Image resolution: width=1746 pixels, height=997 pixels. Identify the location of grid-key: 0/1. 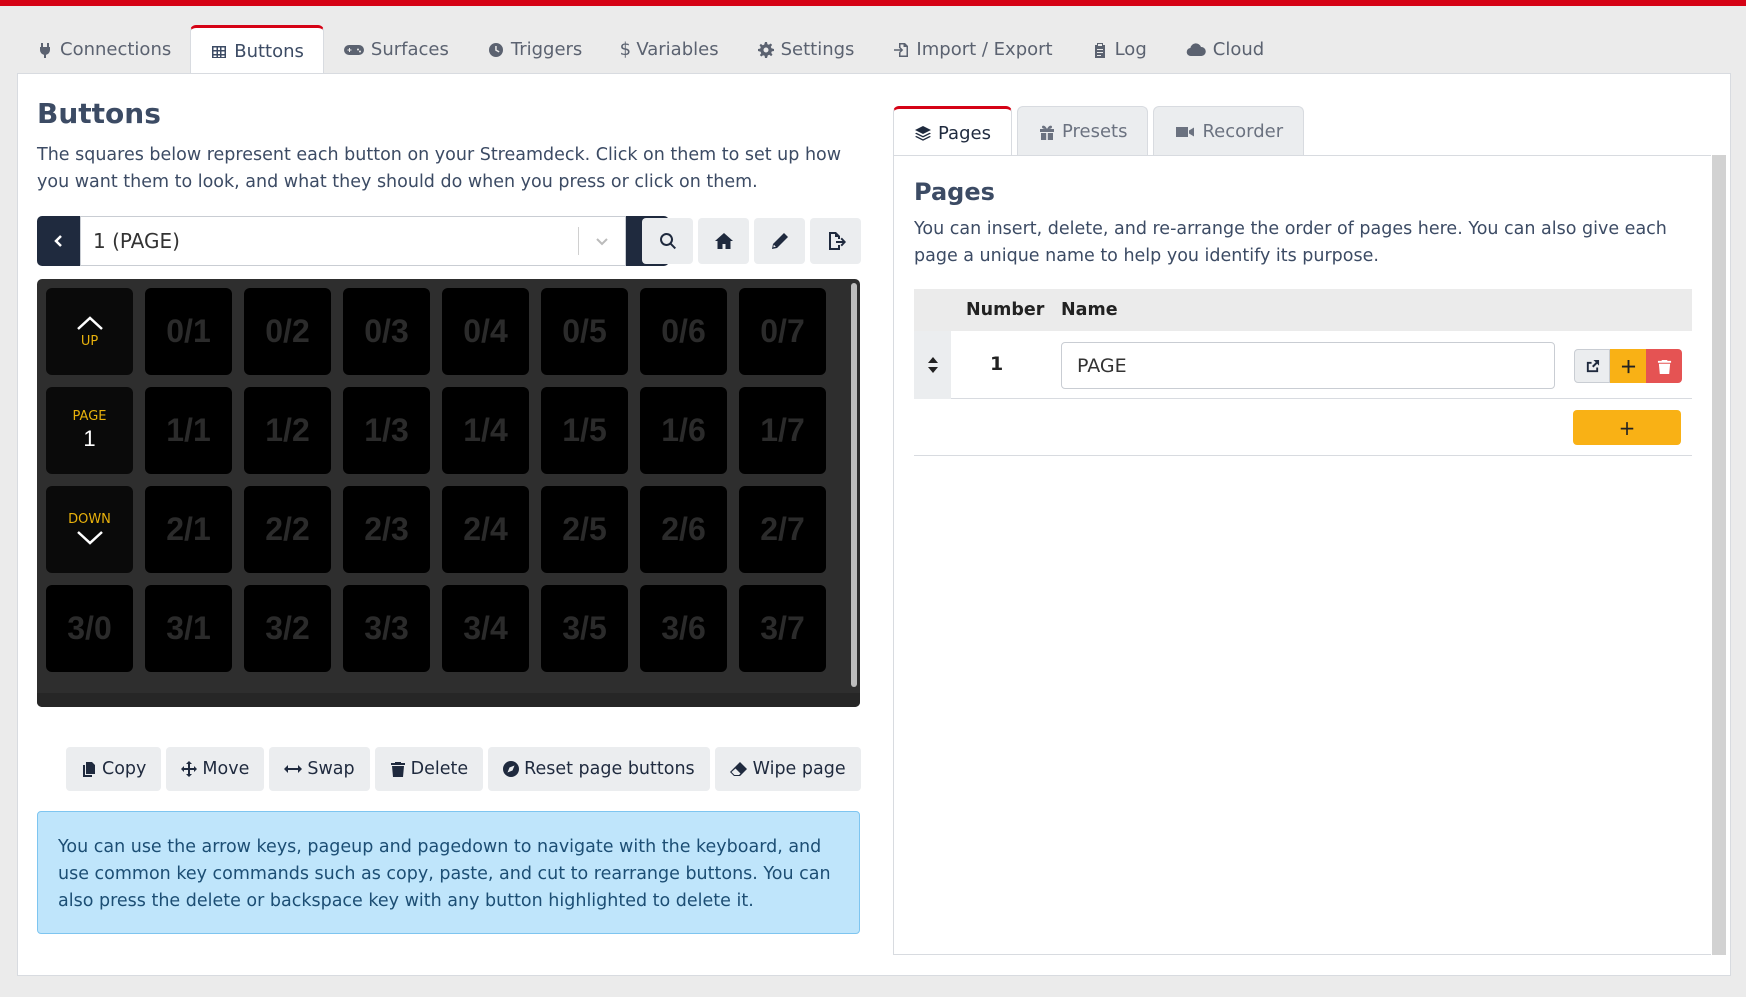
(188, 331).